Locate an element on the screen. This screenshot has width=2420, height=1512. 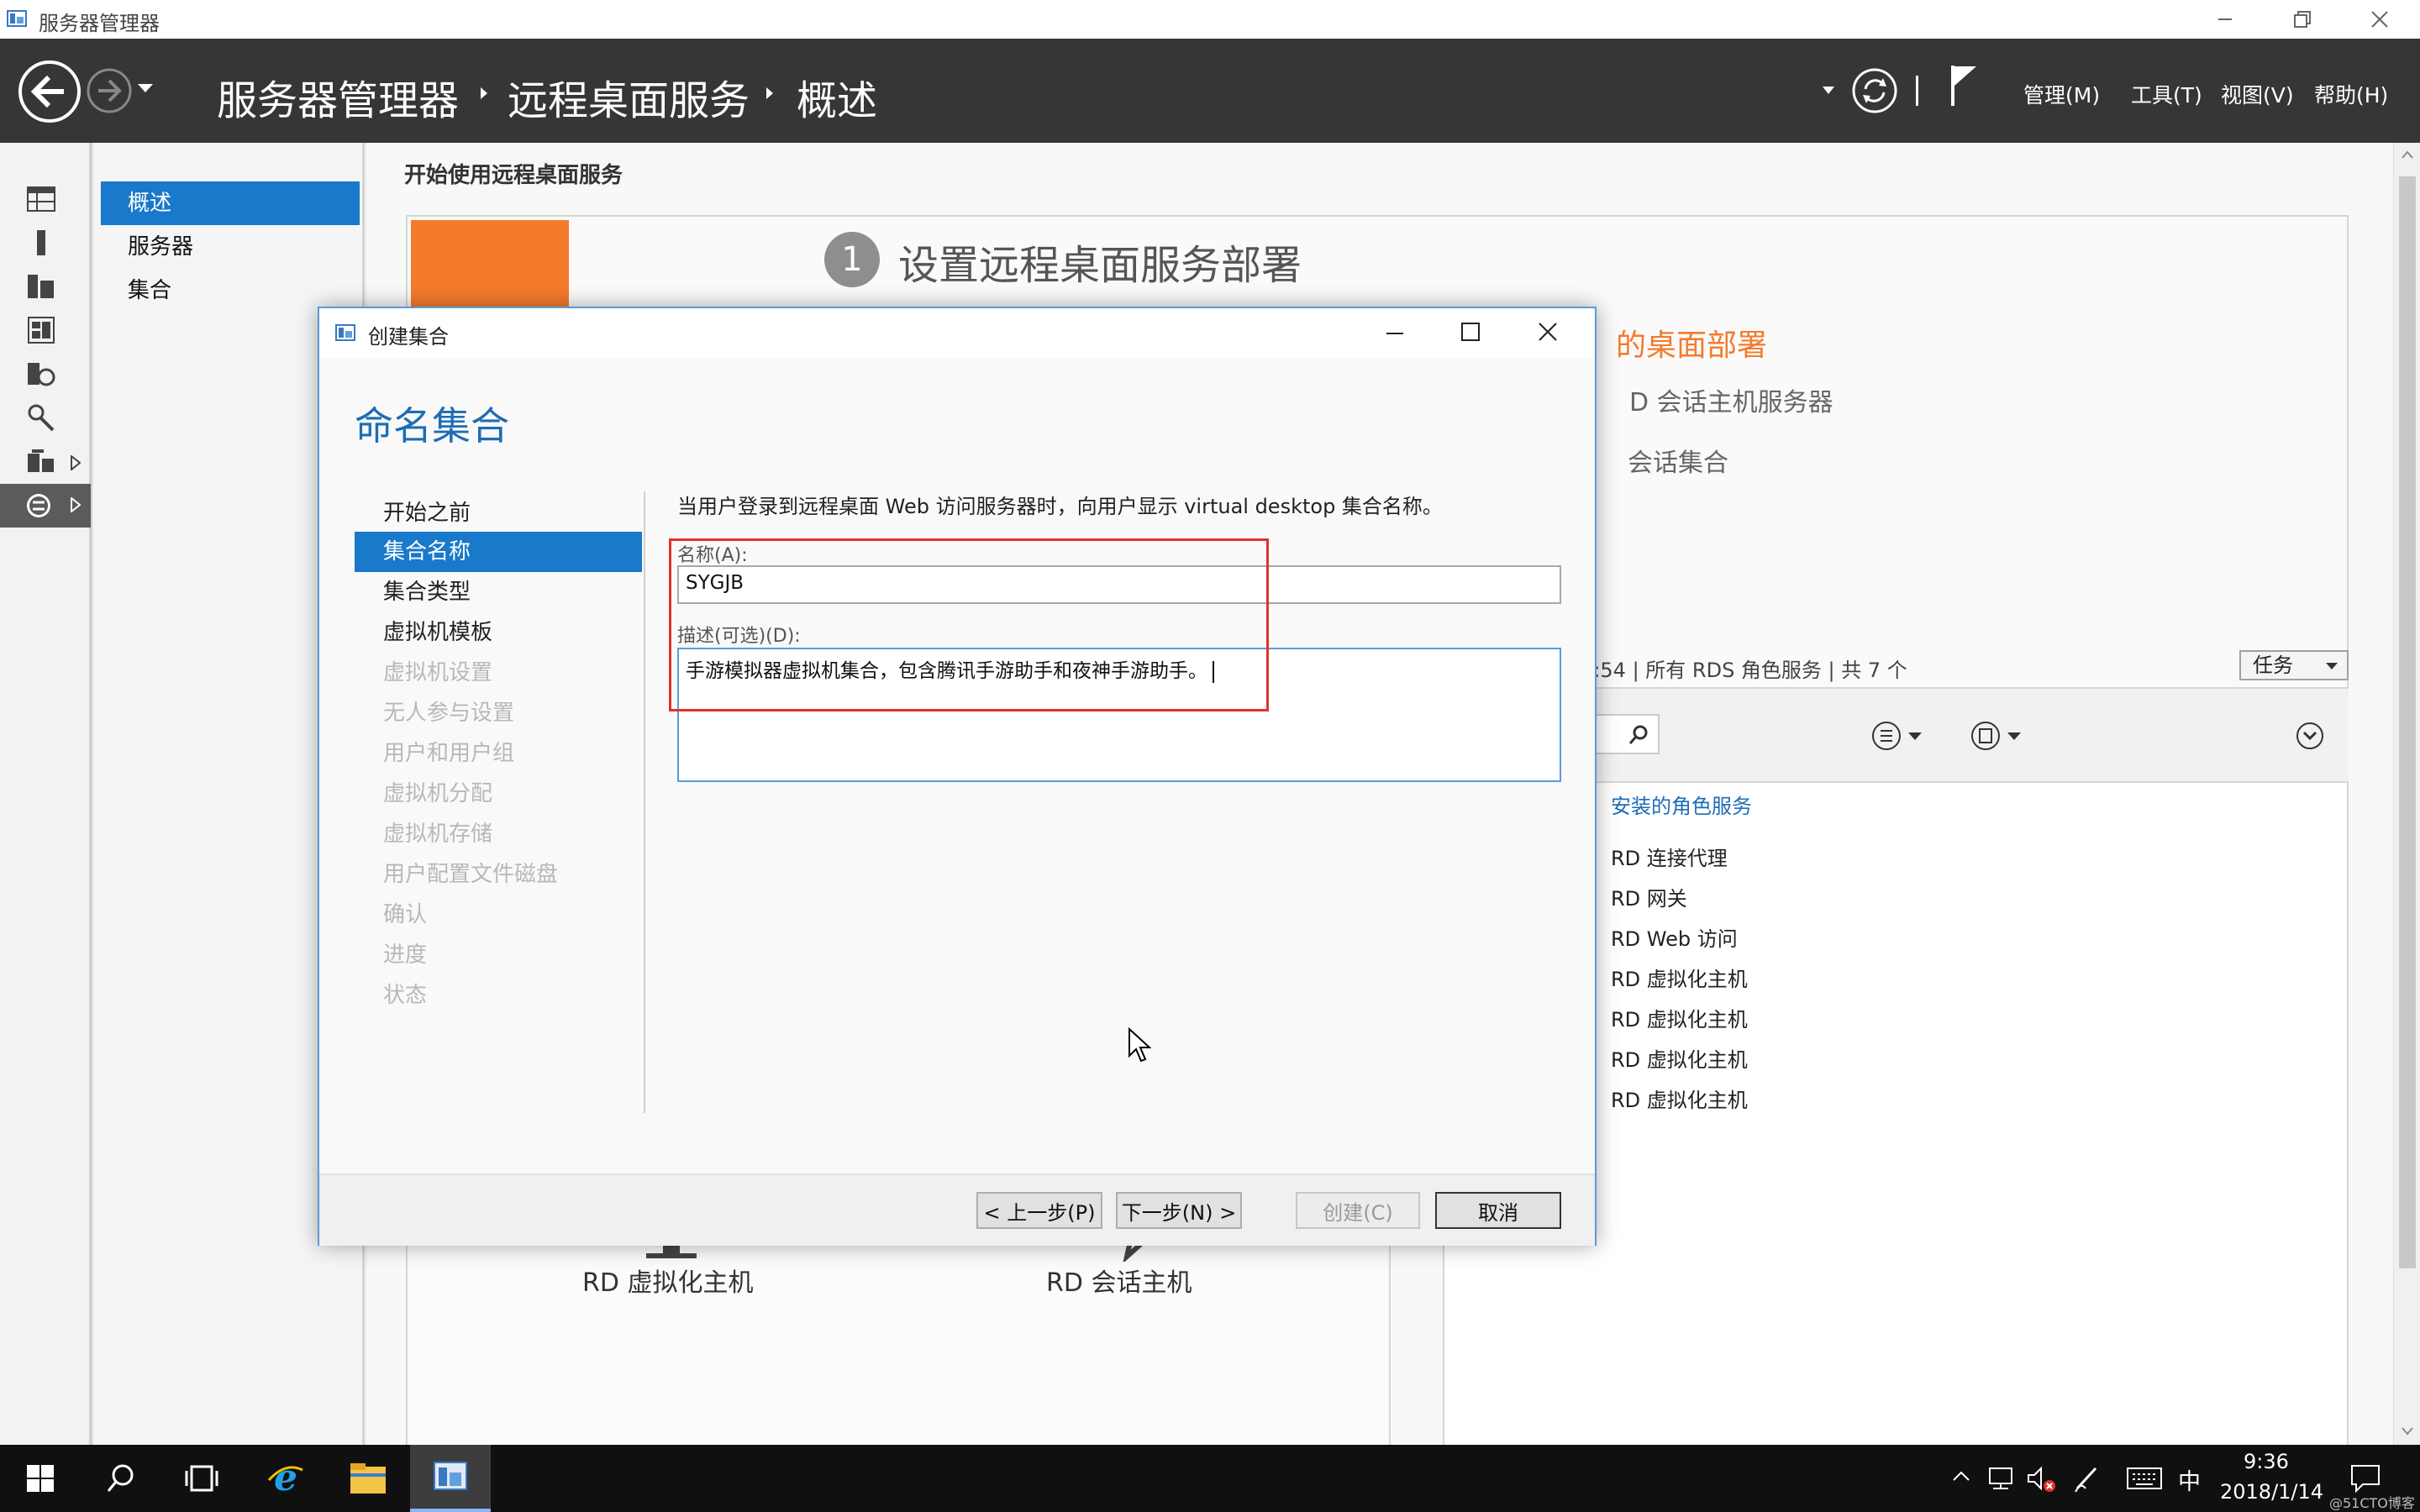
refresh-dropdown-icon is located at coordinates (1828, 91).